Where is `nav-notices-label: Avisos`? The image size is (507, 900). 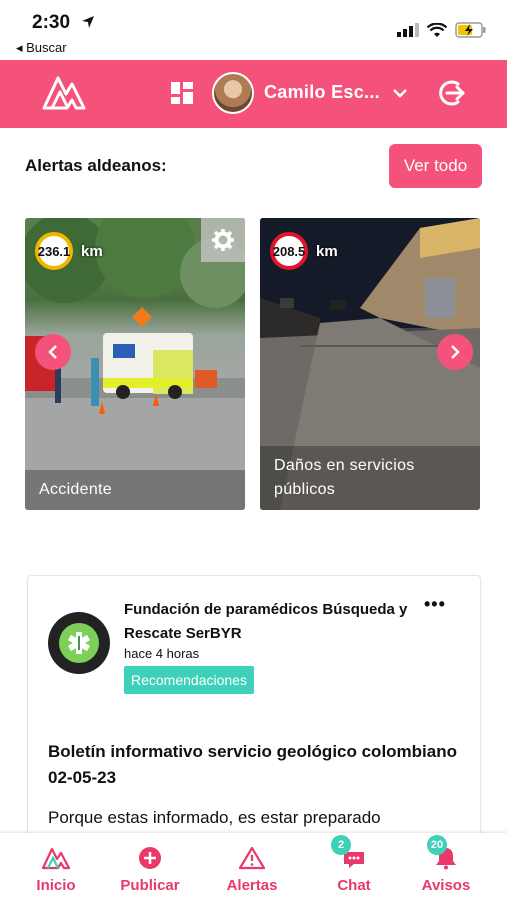
nav-notices-label: Avisos is located at coordinates (446, 885).